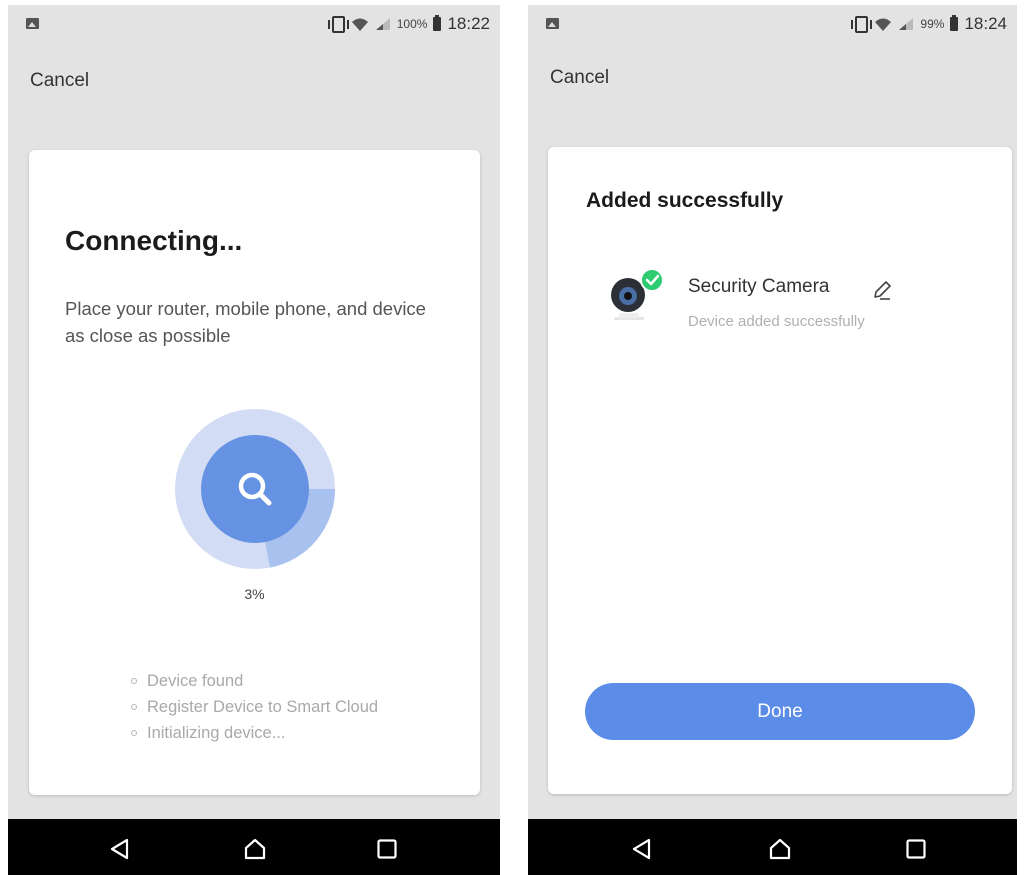 This screenshot has width=1025, height=875. What do you see at coordinates (253, 681) in the screenshot?
I see `step-item: Device found` at bounding box center [253, 681].